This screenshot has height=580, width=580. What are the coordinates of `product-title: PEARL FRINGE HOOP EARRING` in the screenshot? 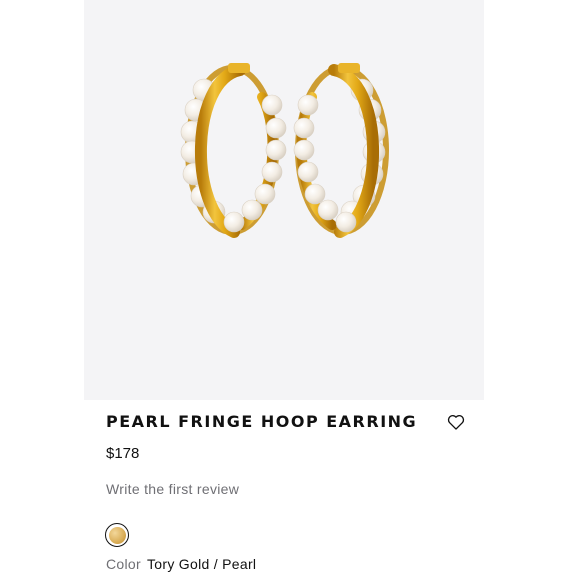 It's located at (262, 421).